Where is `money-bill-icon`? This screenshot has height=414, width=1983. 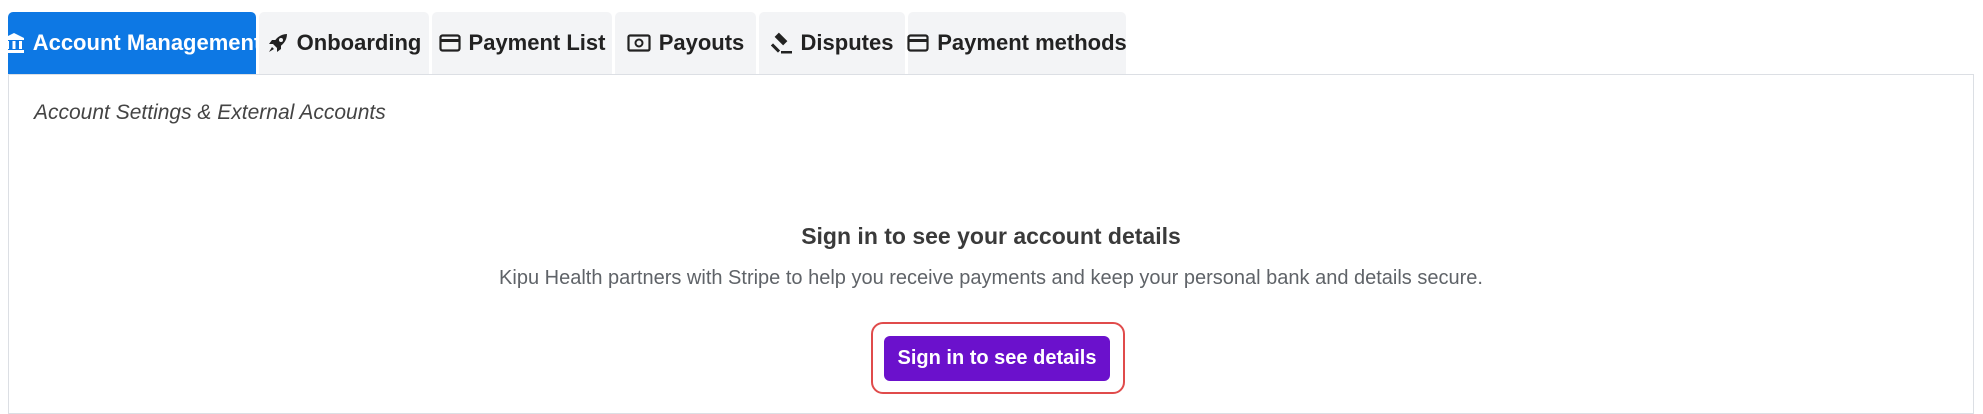
money-bill-icon is located at coordinates (639, 43).